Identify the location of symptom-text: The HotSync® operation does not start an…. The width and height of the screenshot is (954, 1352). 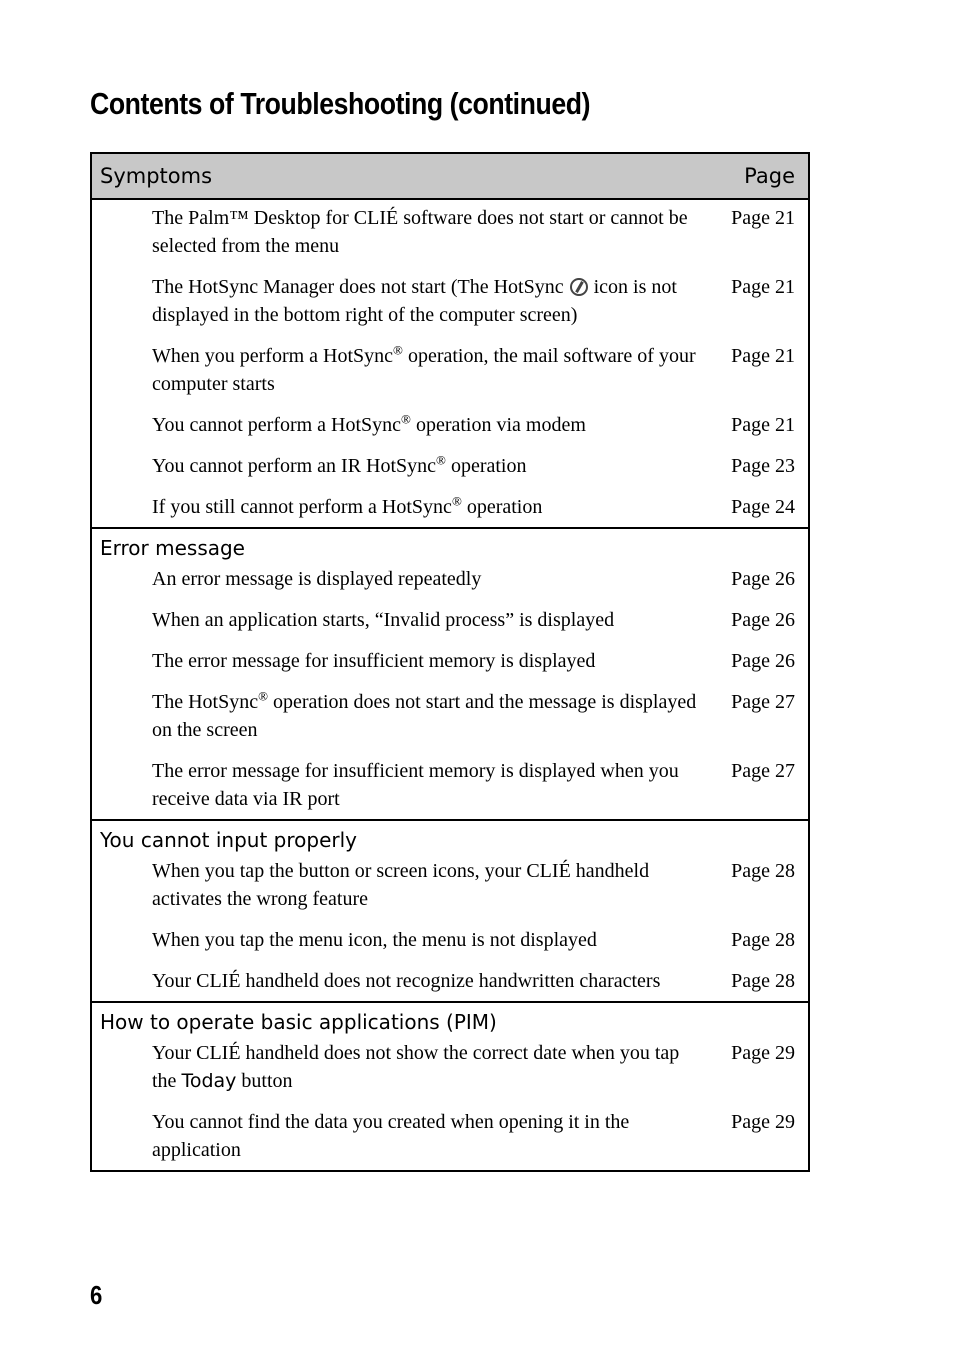
(429, 716).